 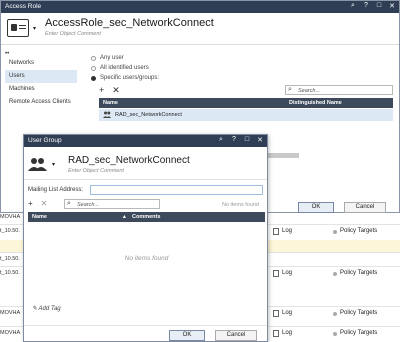 I want to click on option-label: Specific users/groups:, so click(x=130, y=78).